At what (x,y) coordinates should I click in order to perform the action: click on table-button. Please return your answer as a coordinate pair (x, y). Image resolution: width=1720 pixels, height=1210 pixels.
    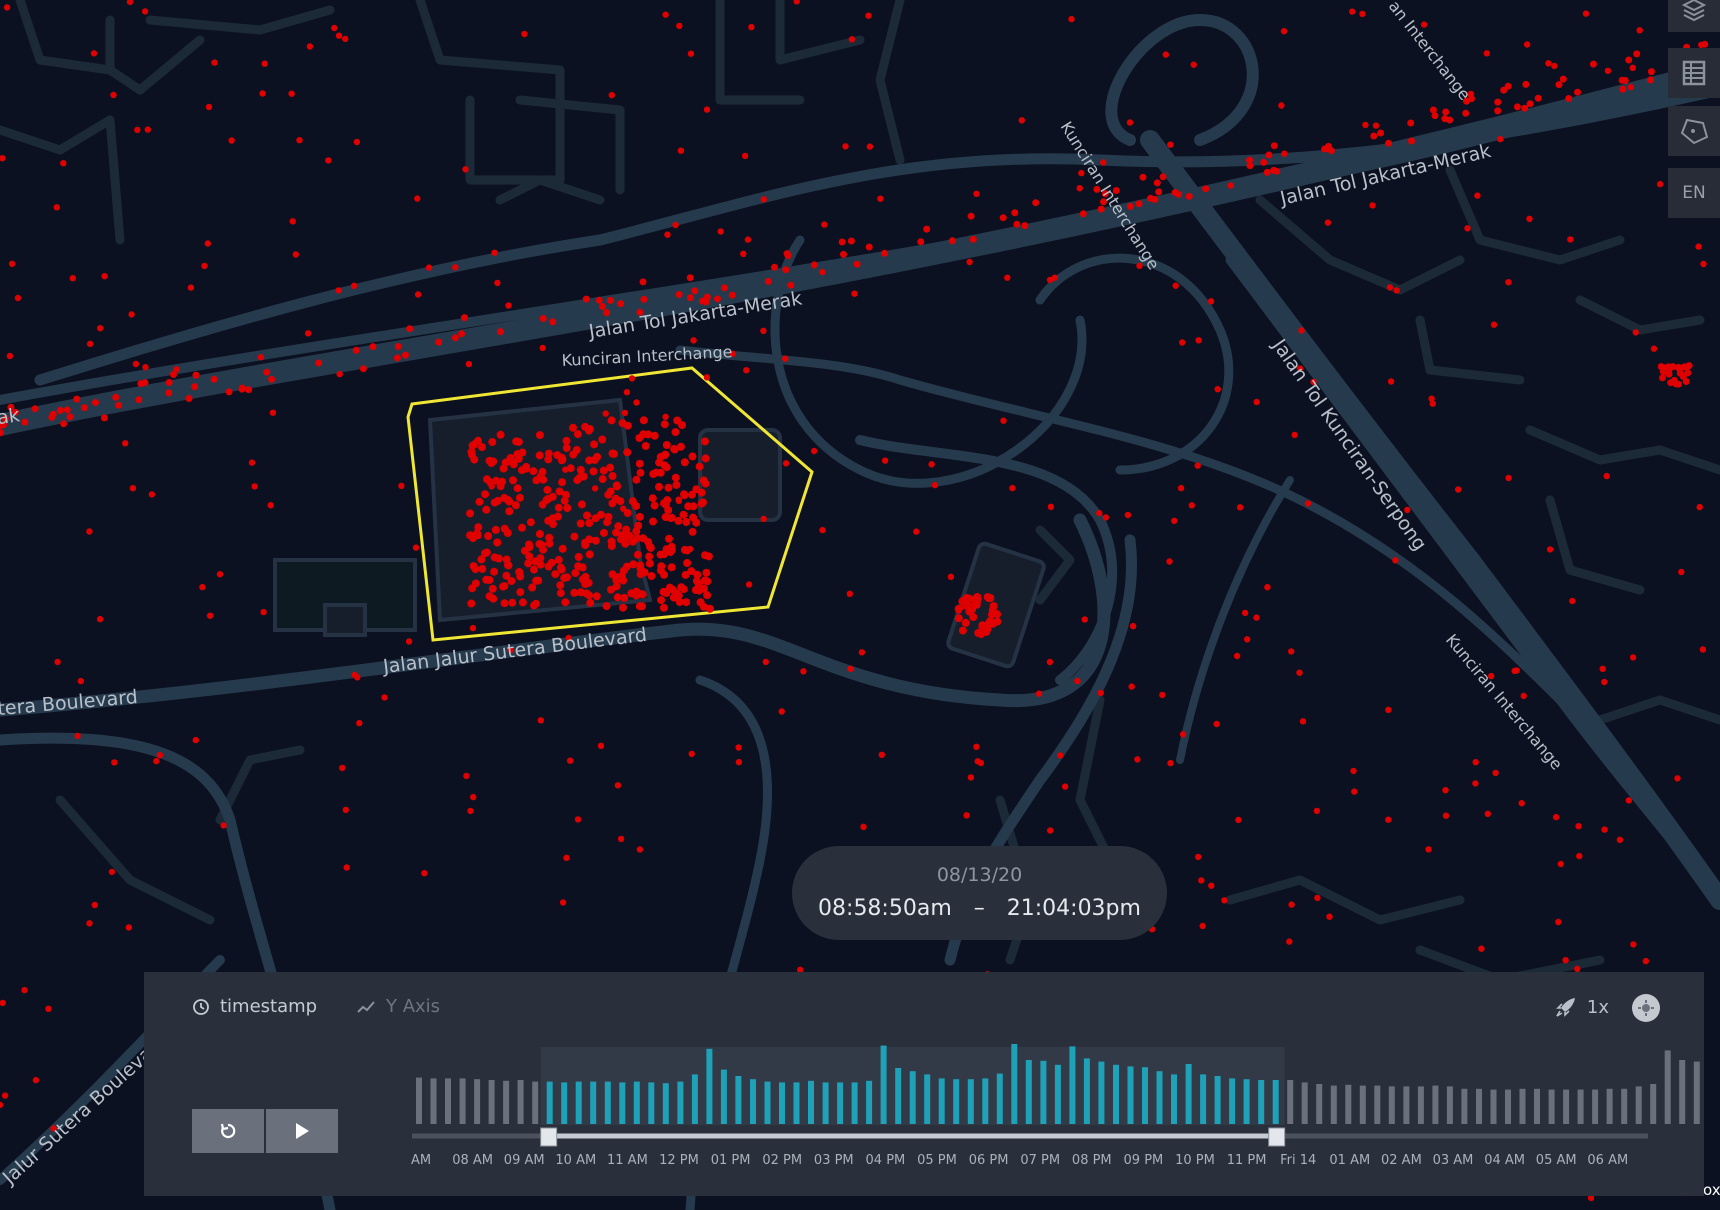
    Looking at the image, I should click on (1694, 73).